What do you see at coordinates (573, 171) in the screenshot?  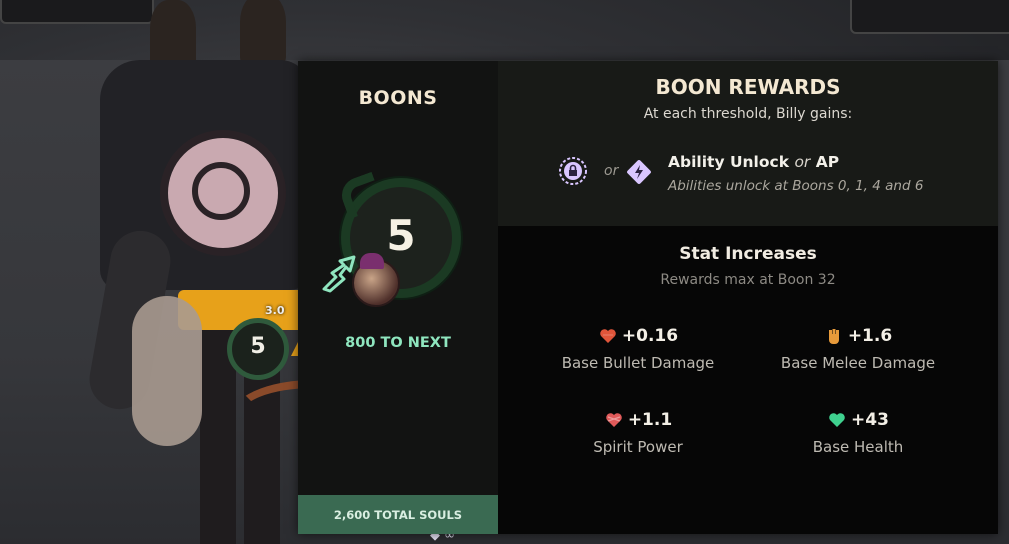 I see `ability-unlock-icon` at bounding box center [573, 171].